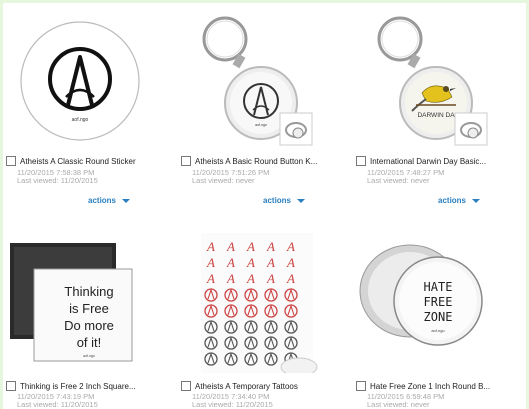 Image resolution: width=529 pixels, height=409 pixels. Describe the element at coordinates (441, 84) in the screenshot. I see `darwin-day-keychain-icon: DARWIN DA` at that location.